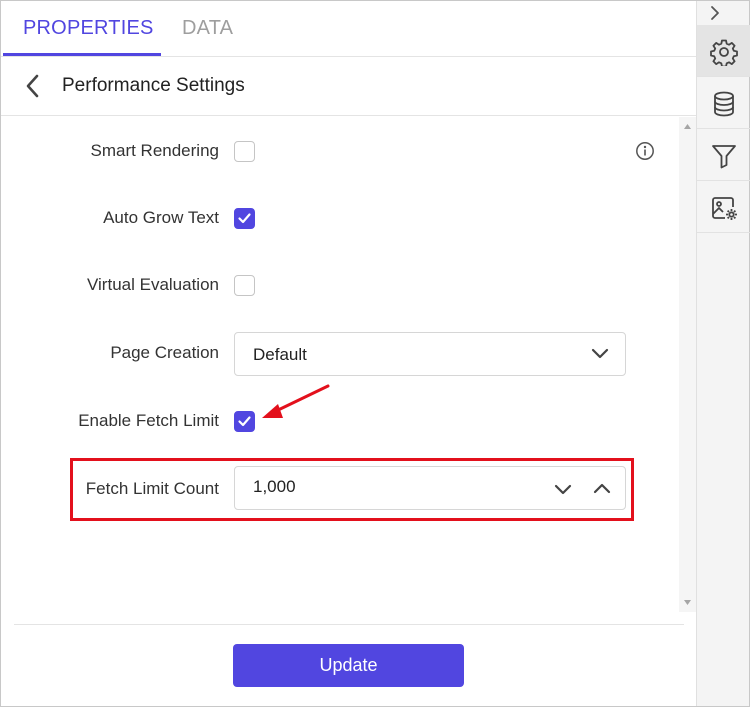 The image size is (750, 707). I want to click on annotation-arrow, so click(296, 401).